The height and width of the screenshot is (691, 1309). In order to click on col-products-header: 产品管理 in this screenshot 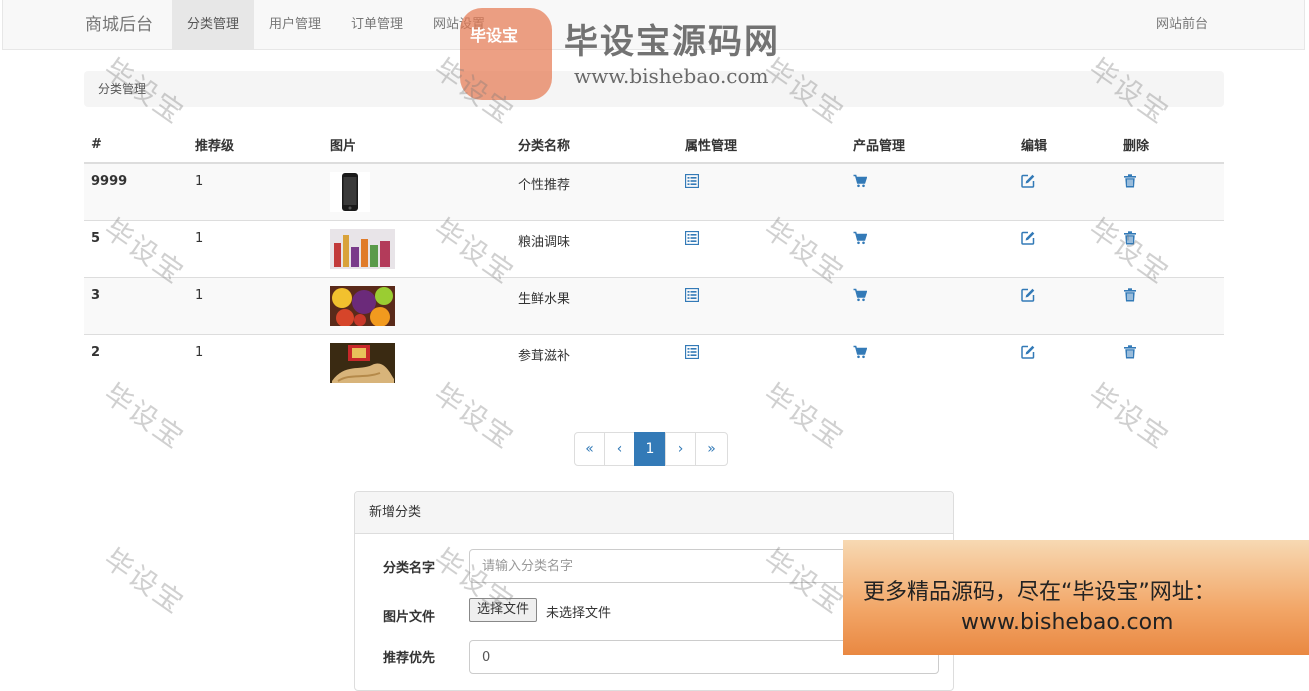, I will do `click(930, 145)`.